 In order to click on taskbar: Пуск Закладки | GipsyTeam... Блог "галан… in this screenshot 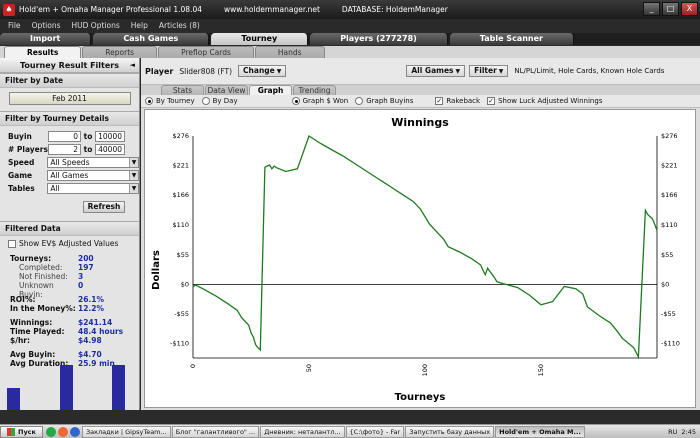, I will do `click(350, 431)`.